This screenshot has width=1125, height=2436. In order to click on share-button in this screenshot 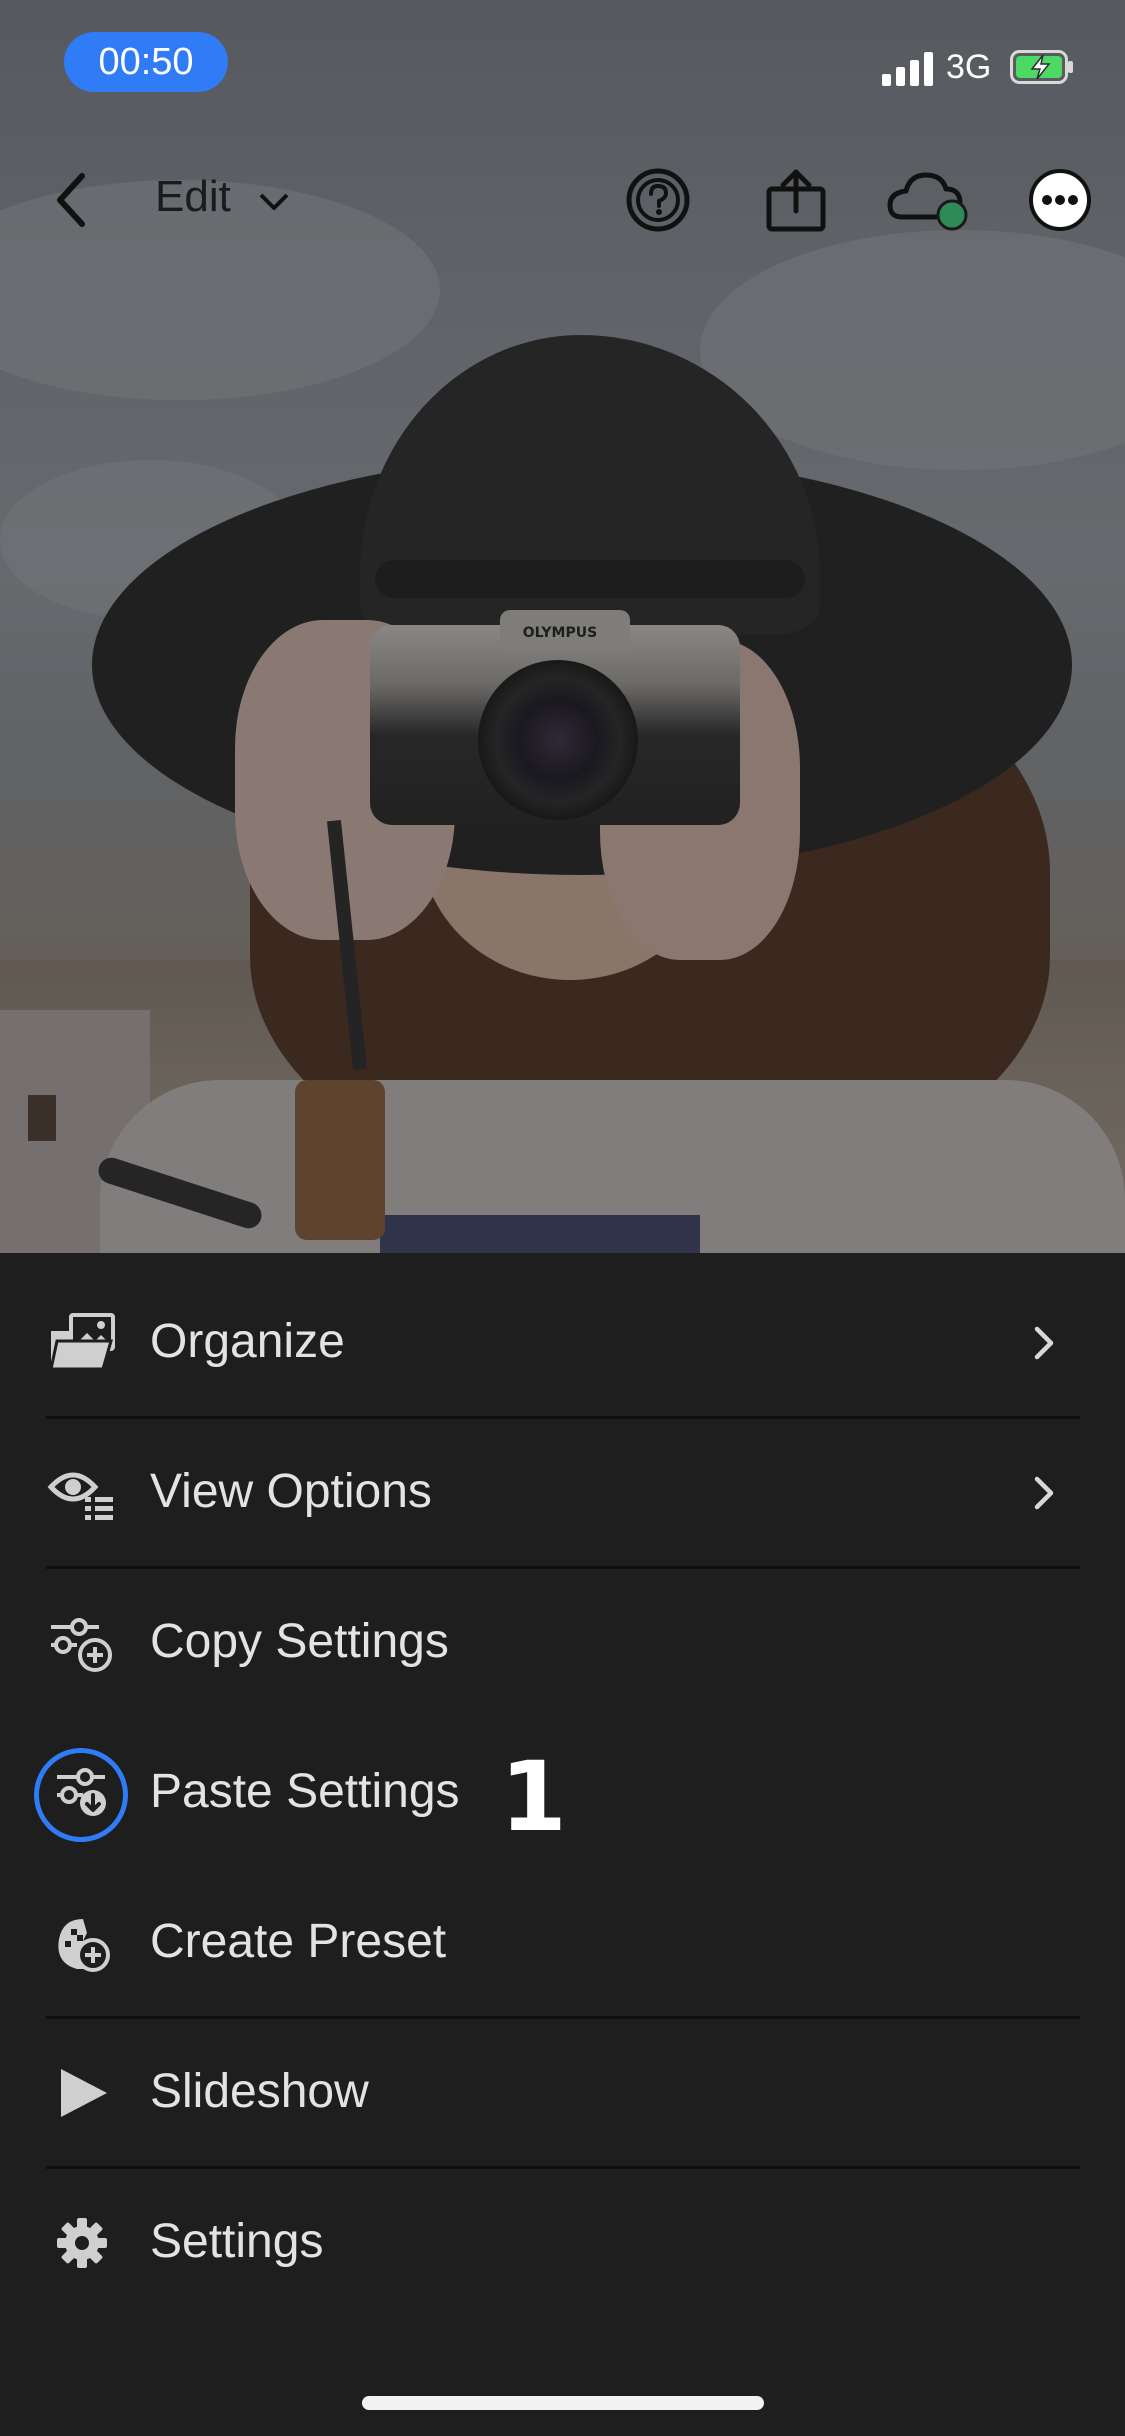, I will do `click(796, 200)`.